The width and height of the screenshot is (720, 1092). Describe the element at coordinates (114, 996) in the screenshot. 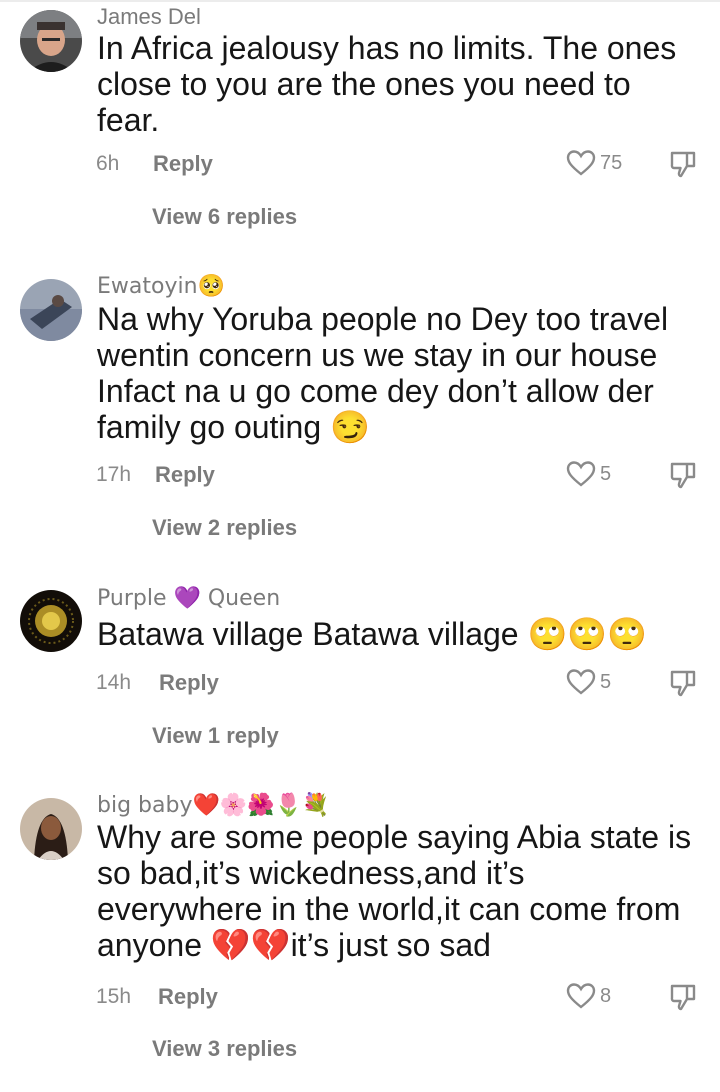

I see `comment-time: 15h` at that location.